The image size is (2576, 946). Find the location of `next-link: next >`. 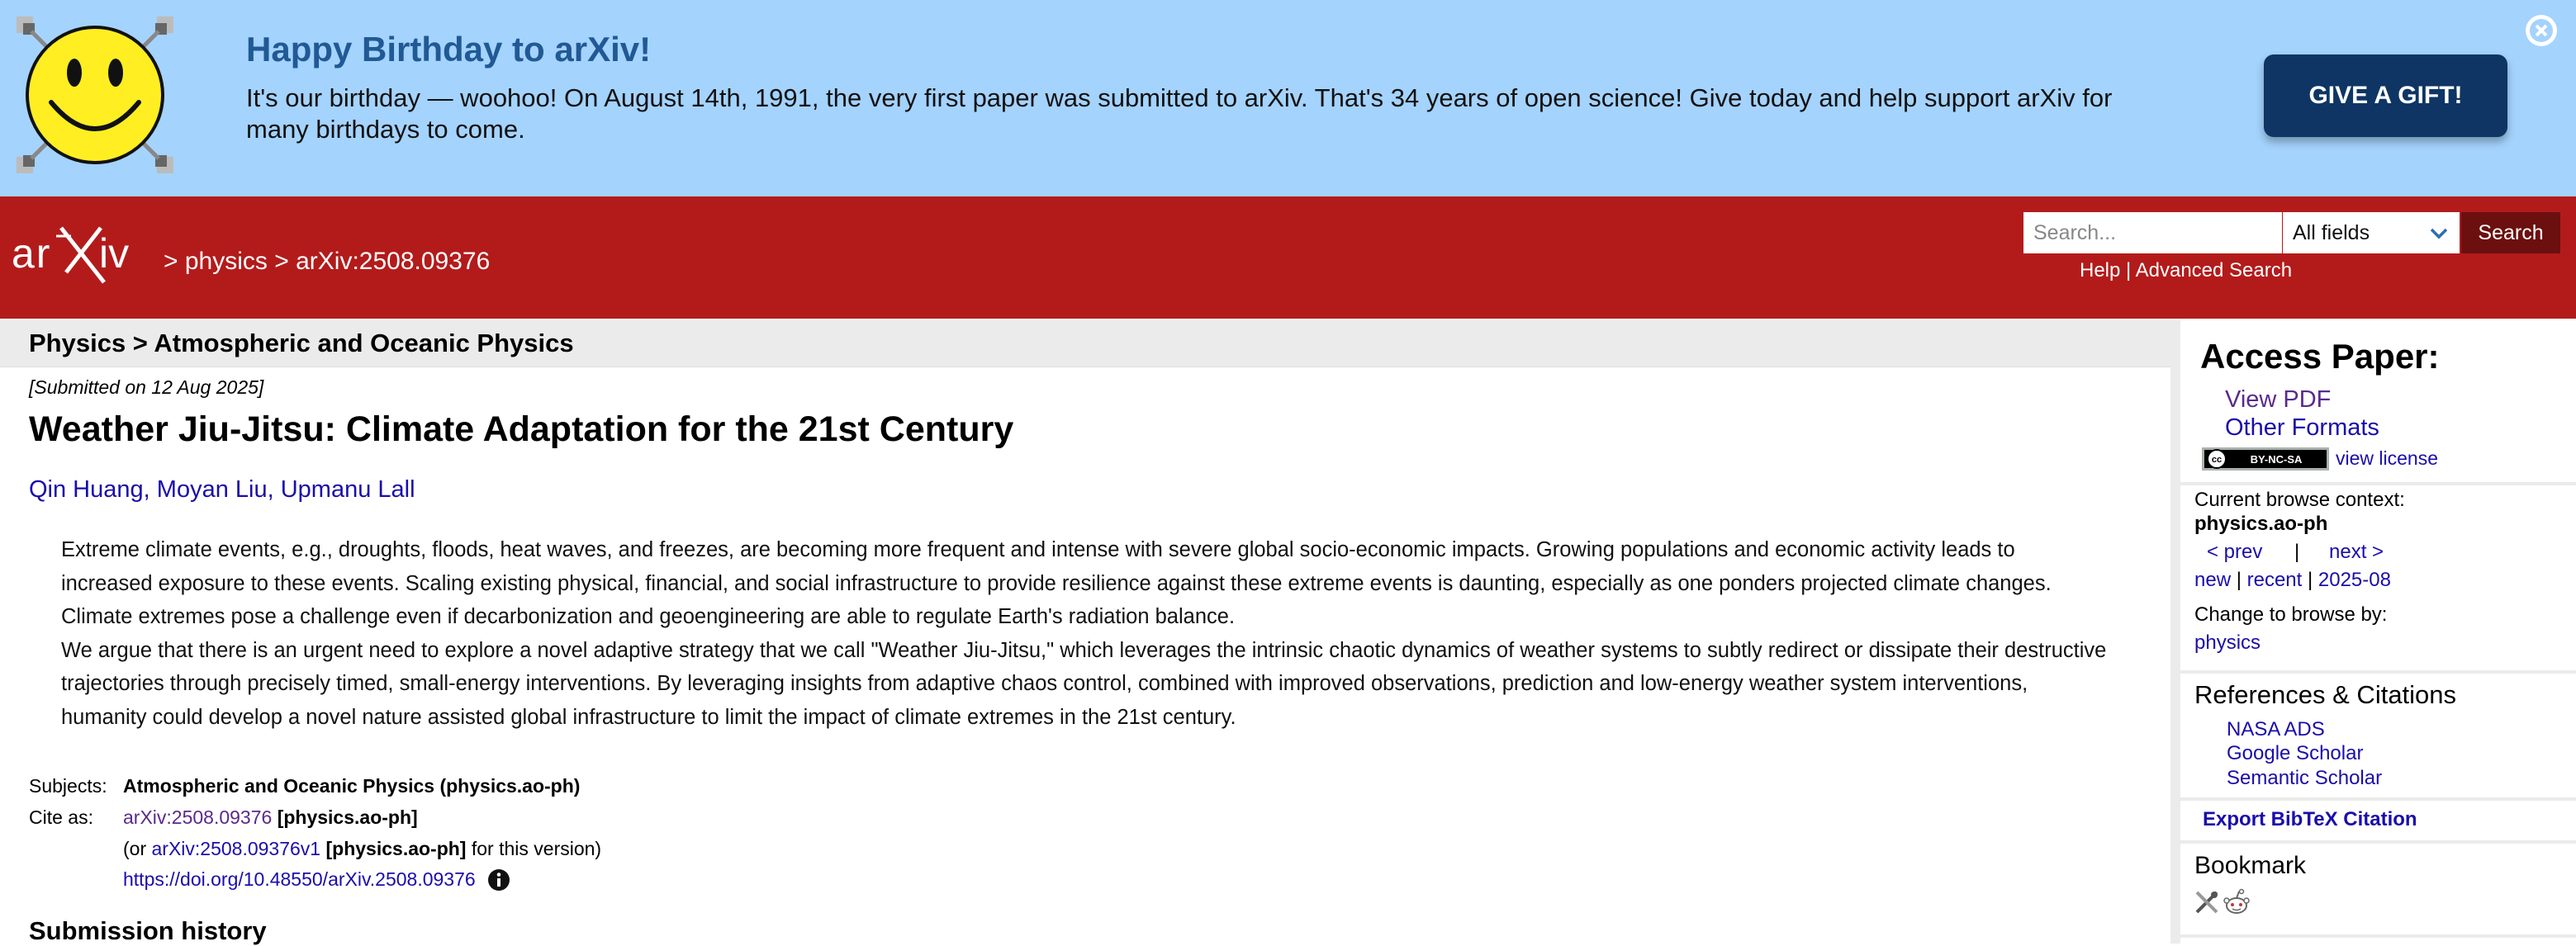

next-link: next > is located at coordinates (2356, 552).